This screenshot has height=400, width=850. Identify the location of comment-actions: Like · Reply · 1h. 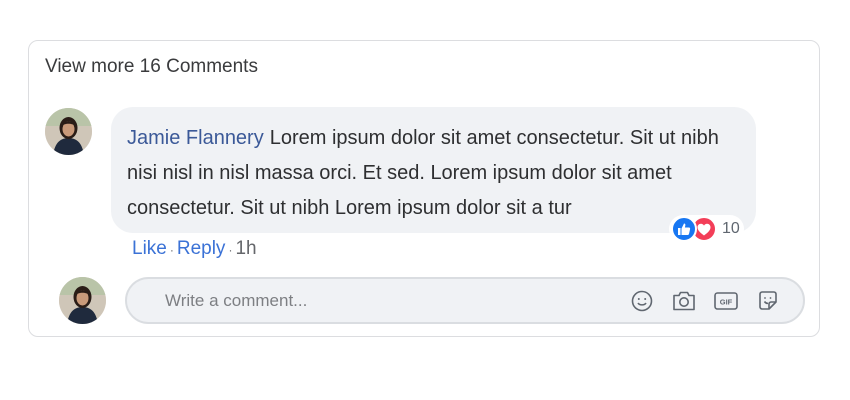
(194, 249).